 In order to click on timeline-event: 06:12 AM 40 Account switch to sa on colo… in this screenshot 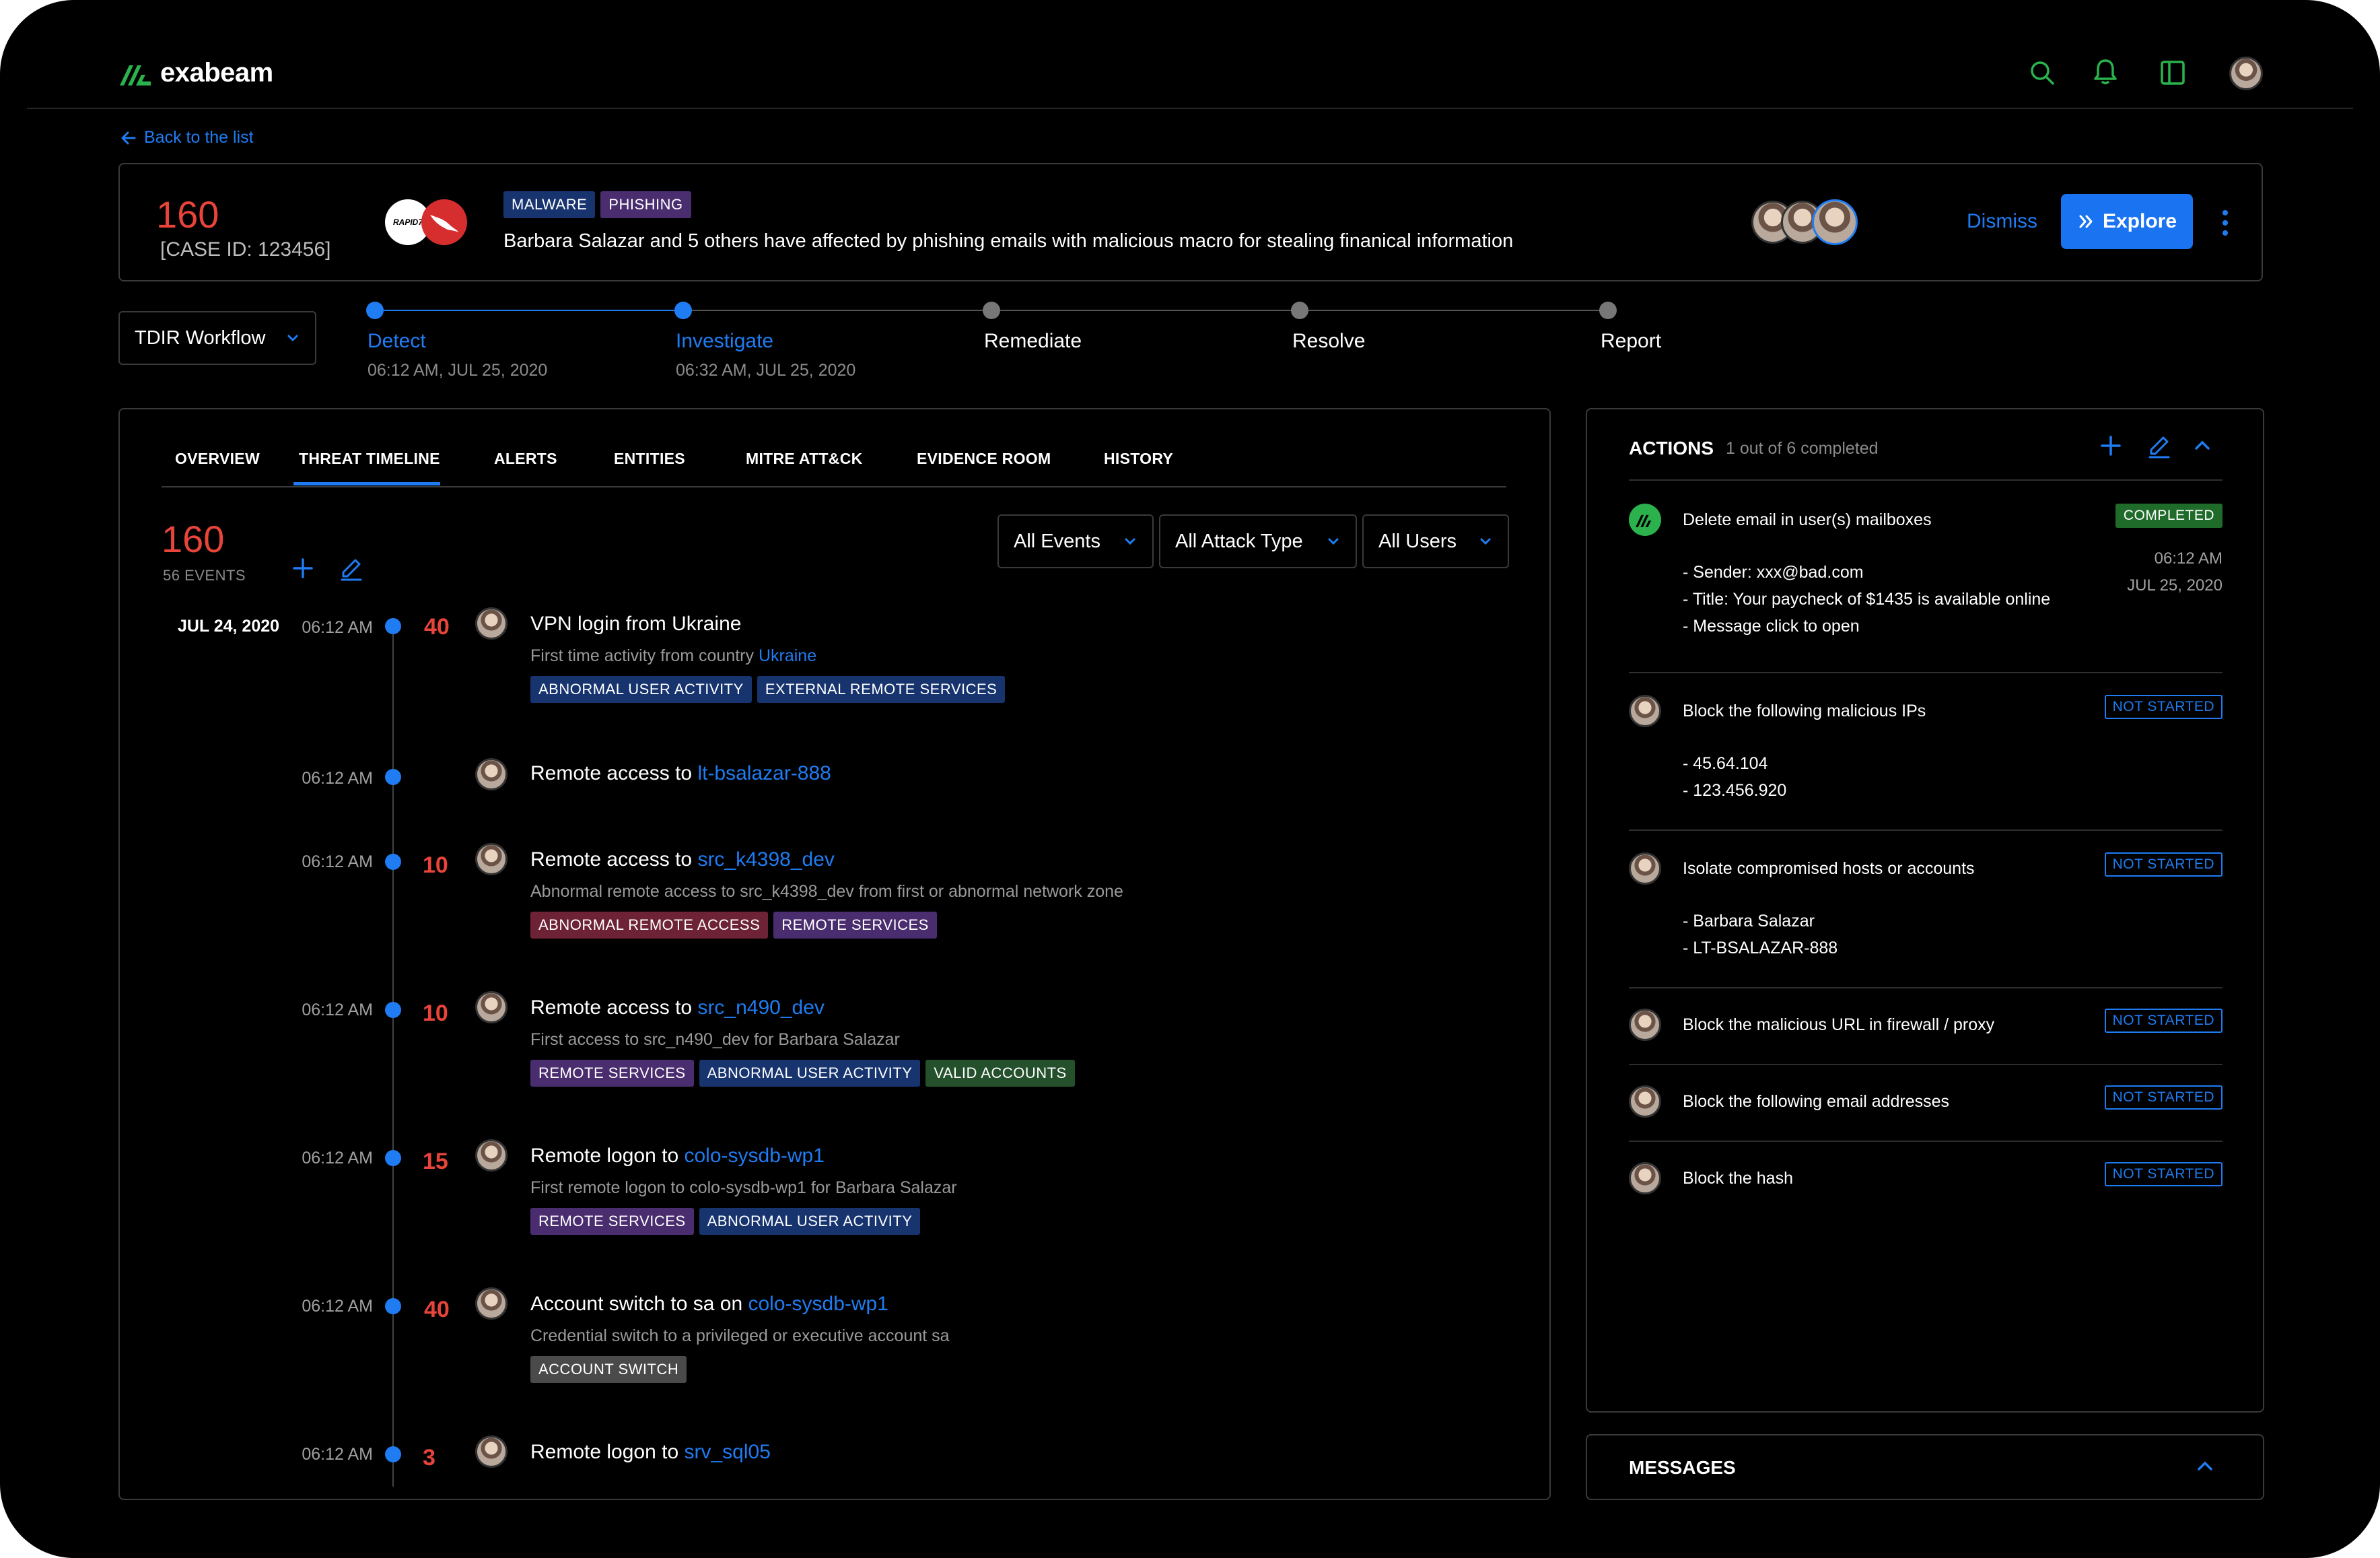, I will do `click(793, 1354)`.